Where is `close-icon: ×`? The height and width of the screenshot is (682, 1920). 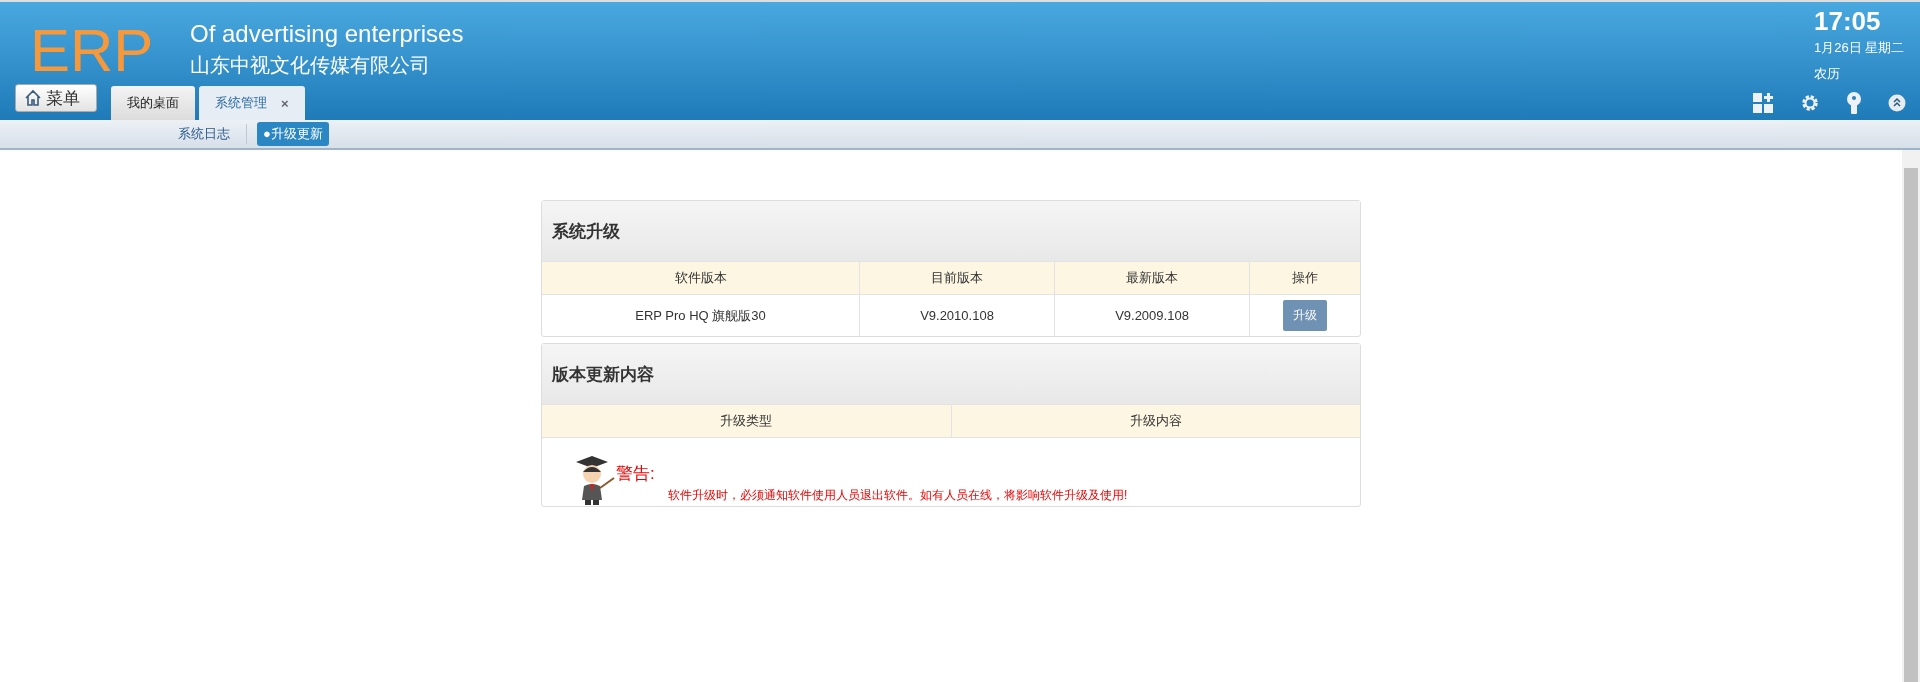
close-icon: × is located at coordinates (285, 103).